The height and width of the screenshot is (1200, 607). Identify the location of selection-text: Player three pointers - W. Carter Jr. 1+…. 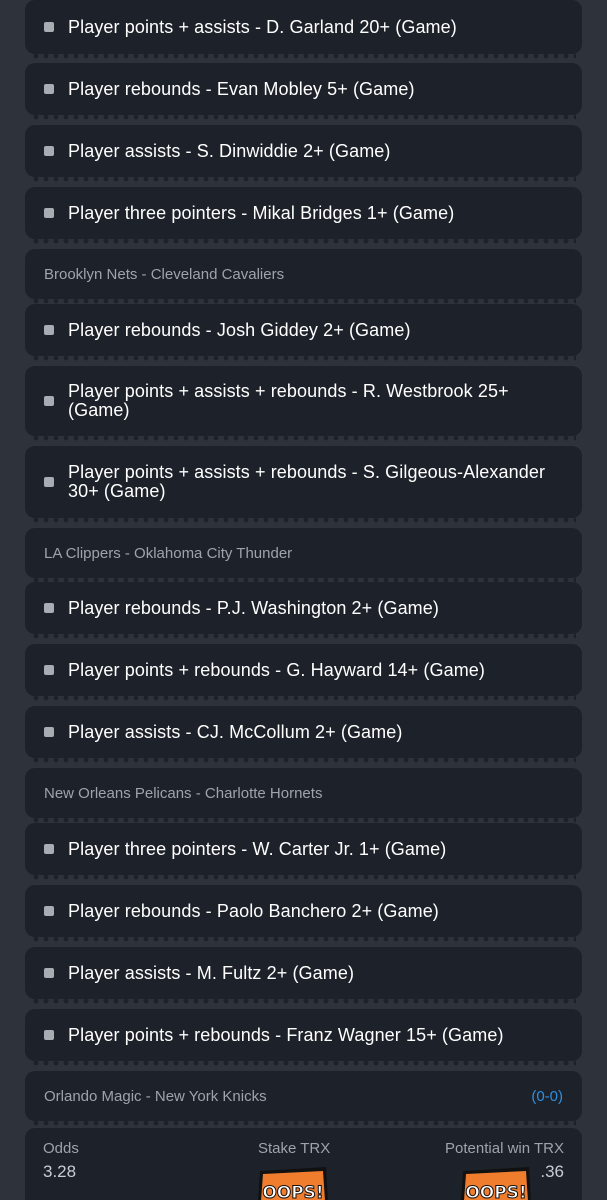
(257, 848).